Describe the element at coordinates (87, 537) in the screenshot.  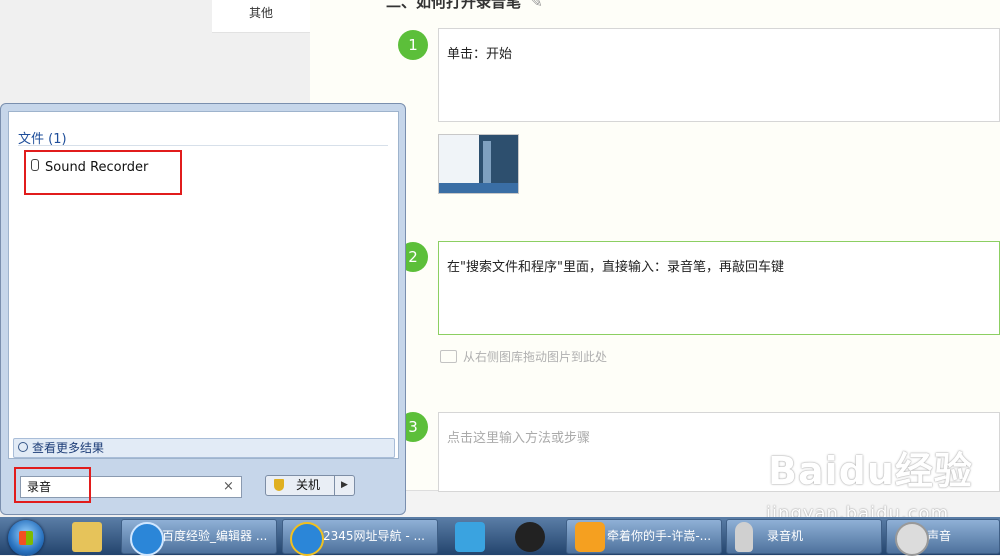
I see `explorer-folder-icon` at that location.